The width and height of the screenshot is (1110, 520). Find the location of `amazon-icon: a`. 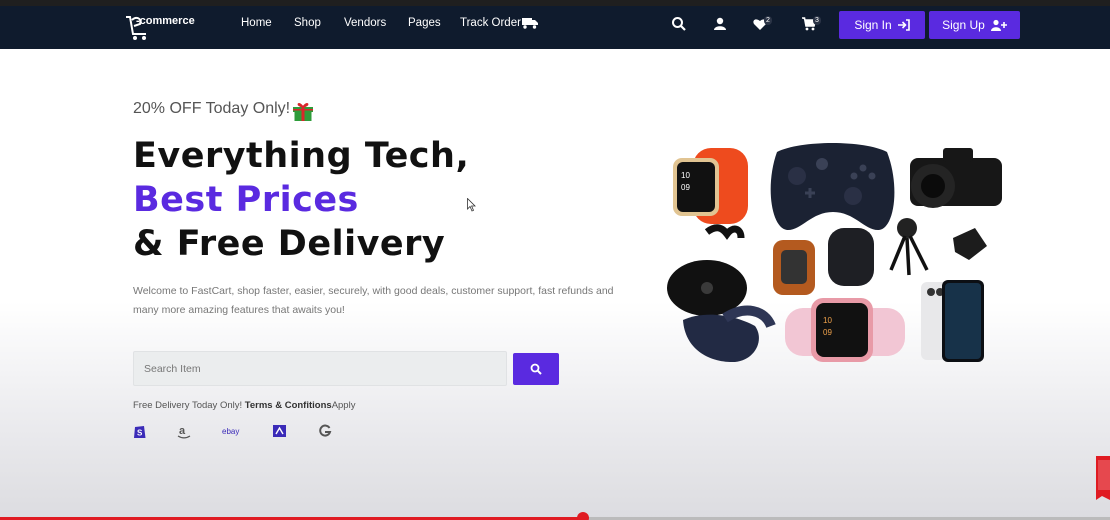

amazon-icon: a is located at coordinates (184, 431).